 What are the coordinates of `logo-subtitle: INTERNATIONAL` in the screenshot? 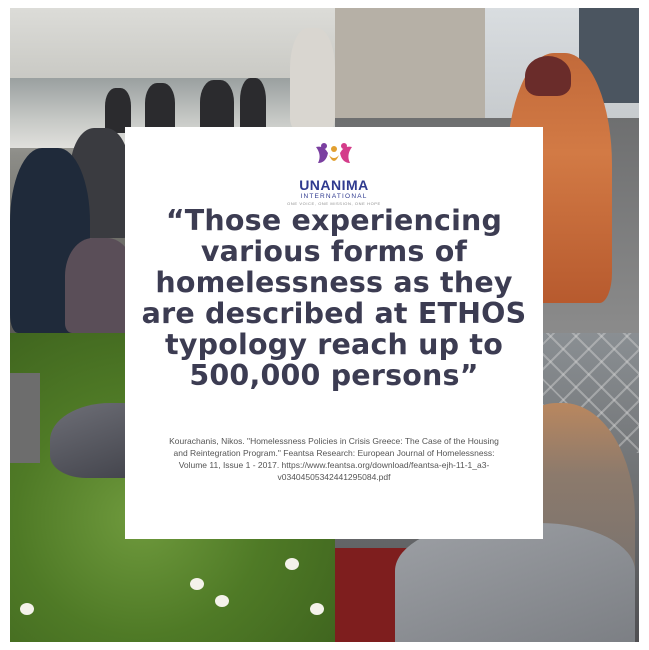 It's located at (334, 196).